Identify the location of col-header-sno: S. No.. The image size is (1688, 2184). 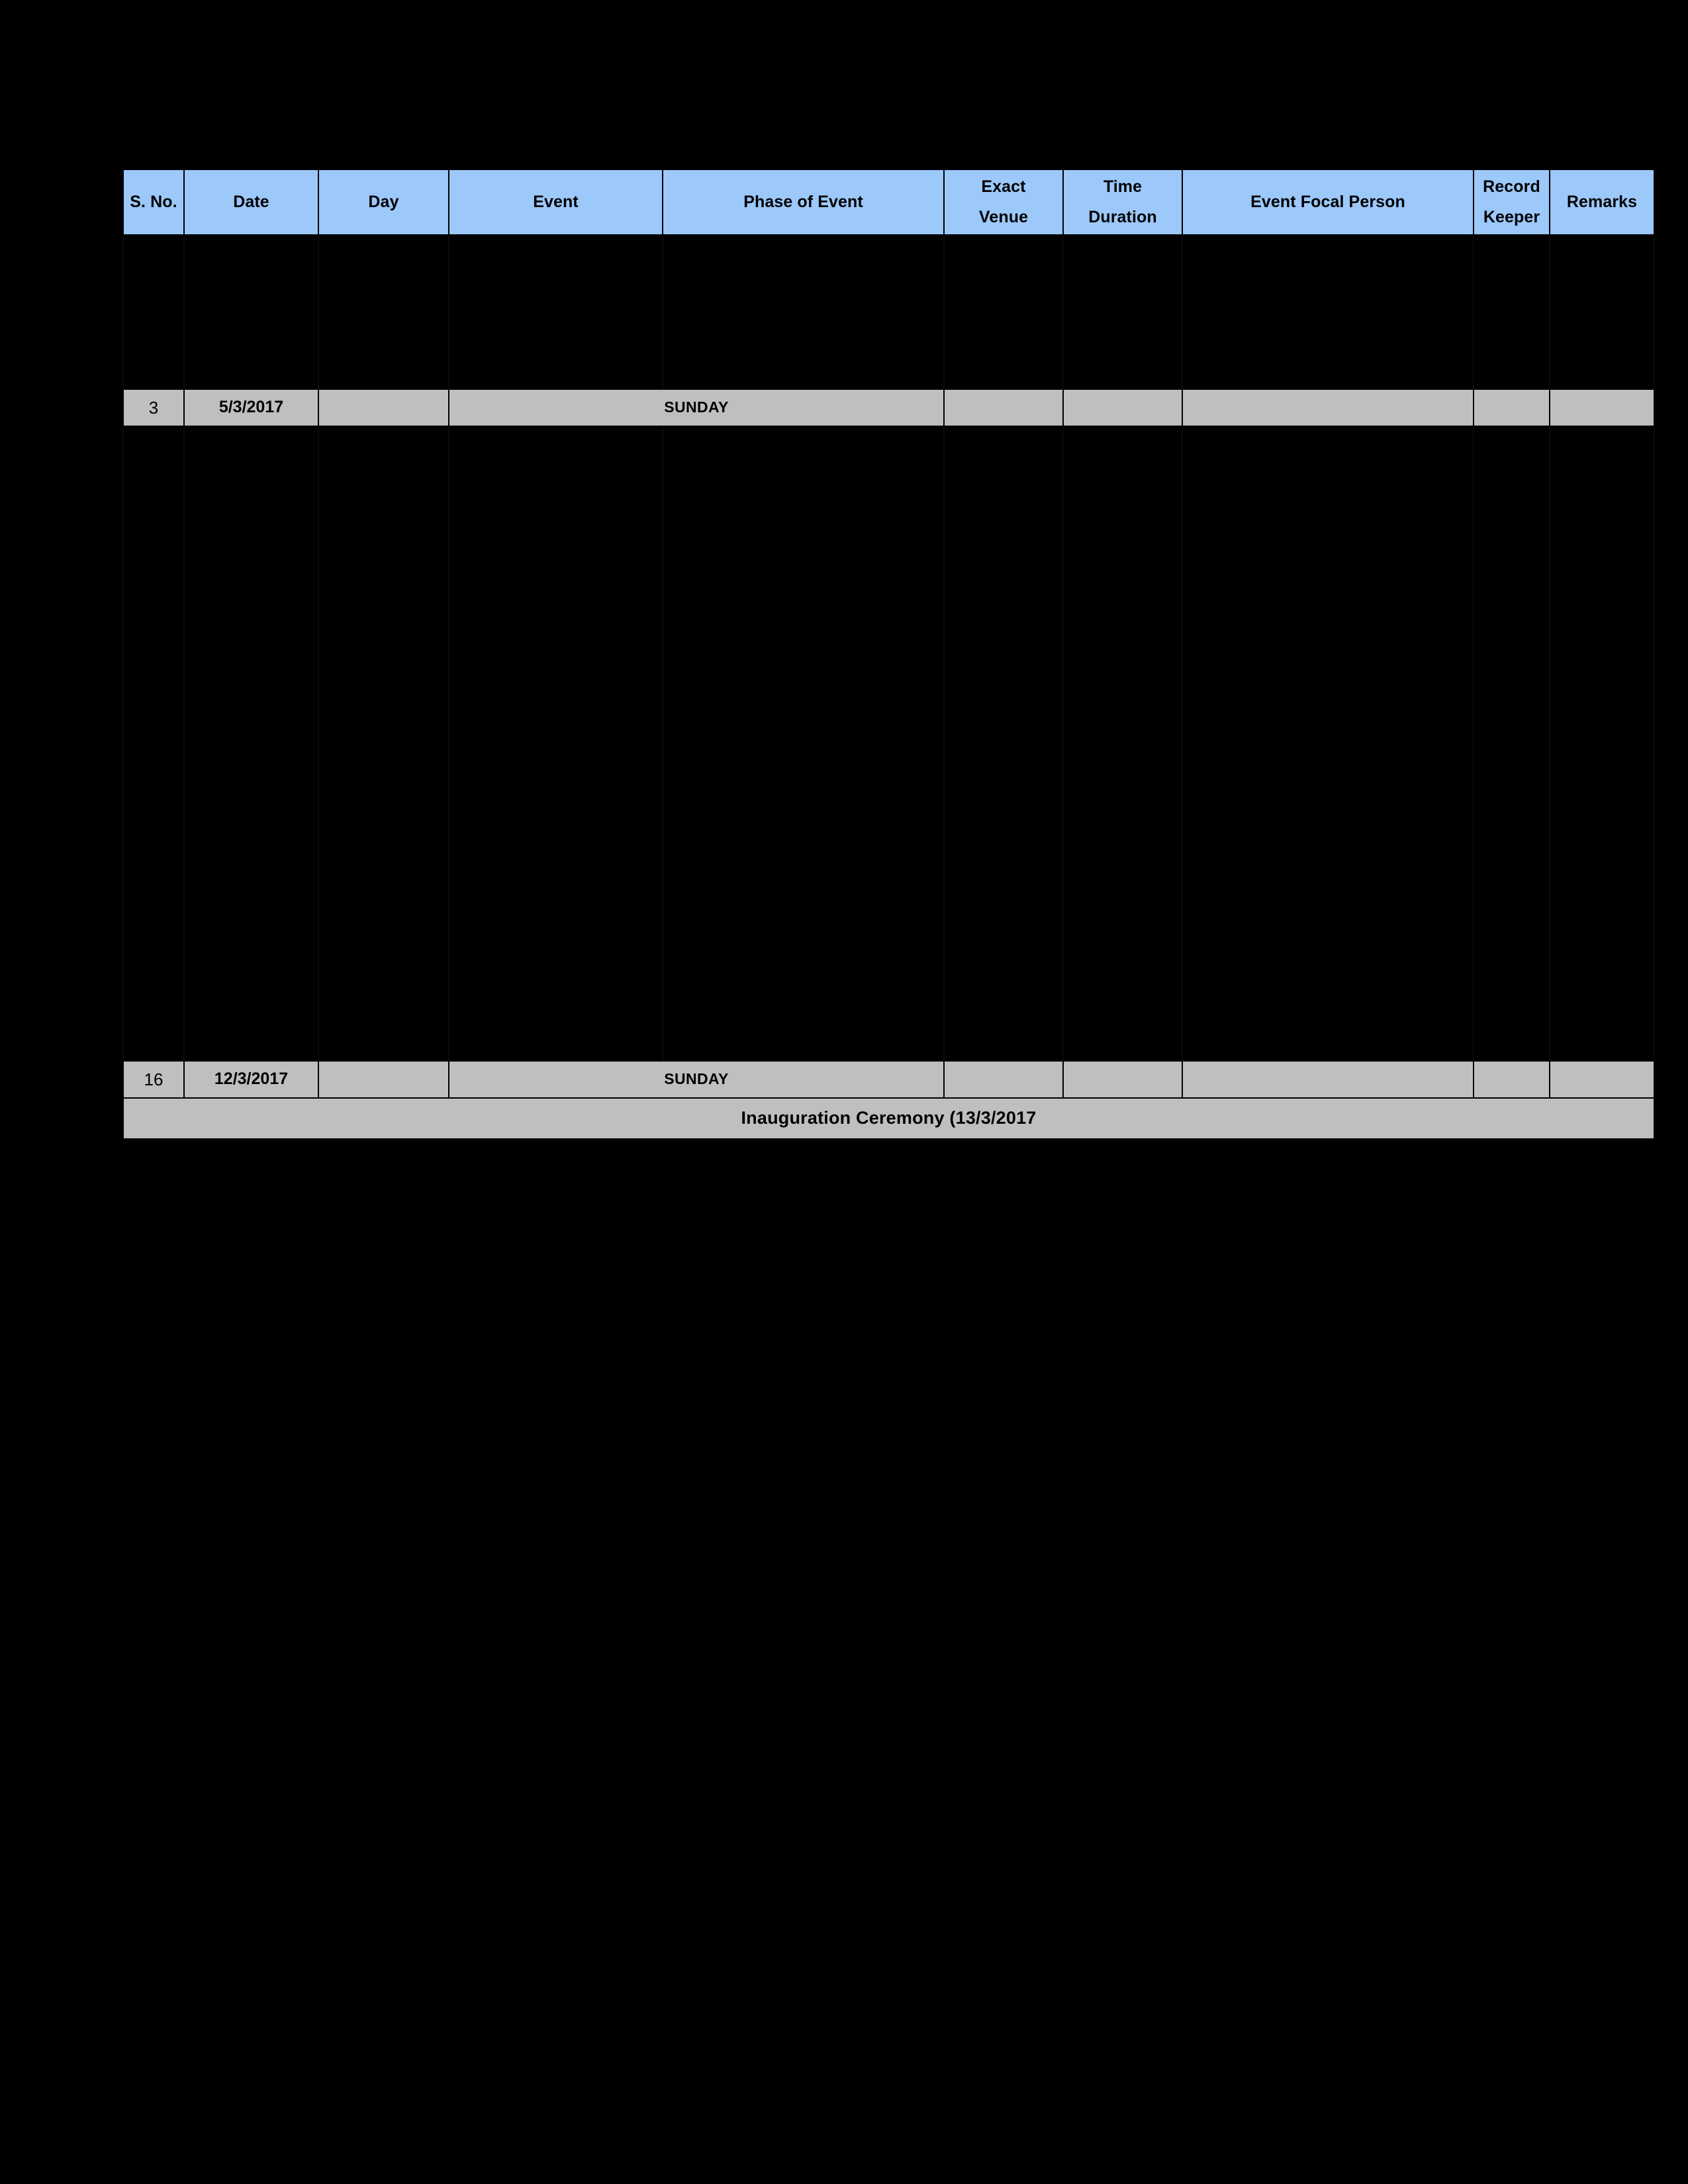
(153, 203).